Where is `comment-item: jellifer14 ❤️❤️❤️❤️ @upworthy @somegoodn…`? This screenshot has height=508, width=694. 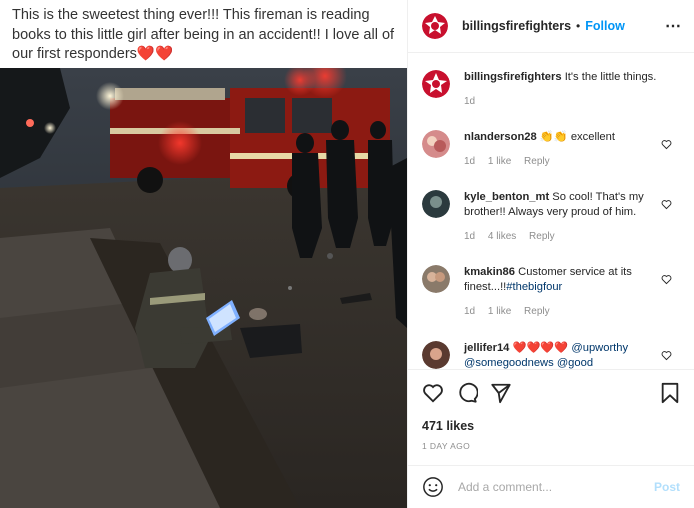 comment-item: jellifer14 ❤️❤️❤️❤️ @upworthy @somegoodn… is located at coordinates (553, 355).